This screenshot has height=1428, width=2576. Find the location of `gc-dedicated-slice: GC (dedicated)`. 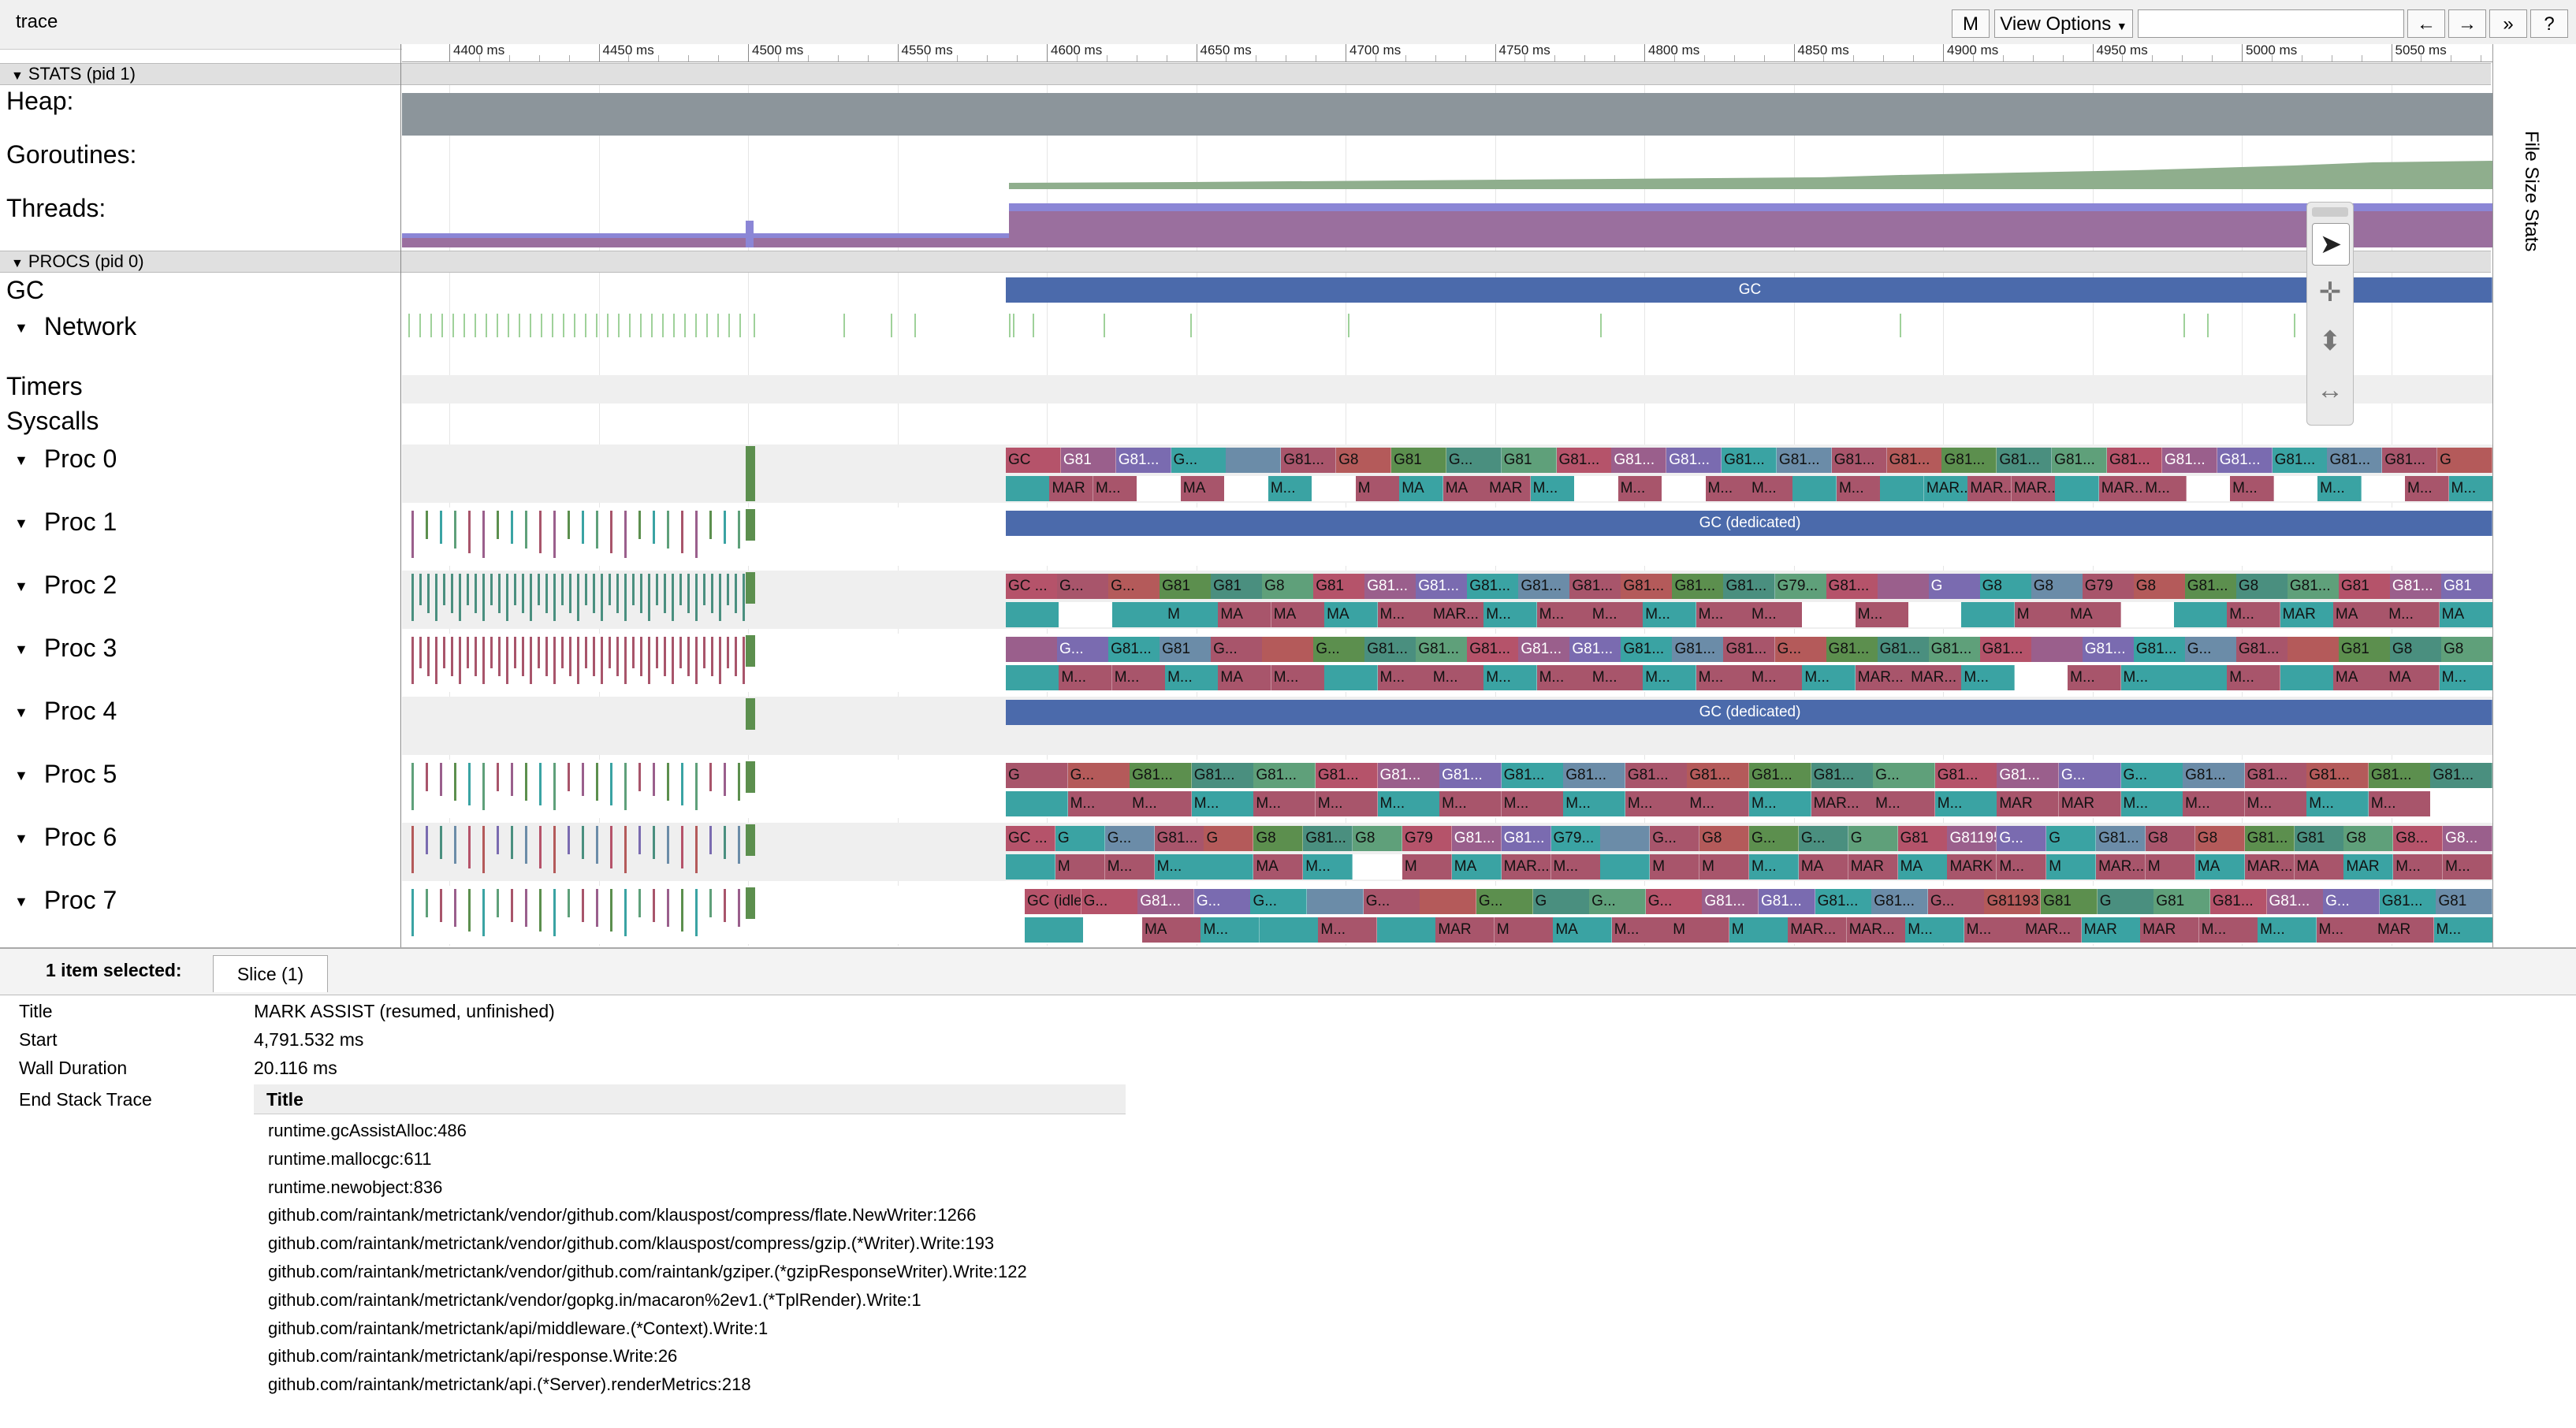

gc-dedicated-slice: GC (dedicated) is located at coordinates (1749, 523).